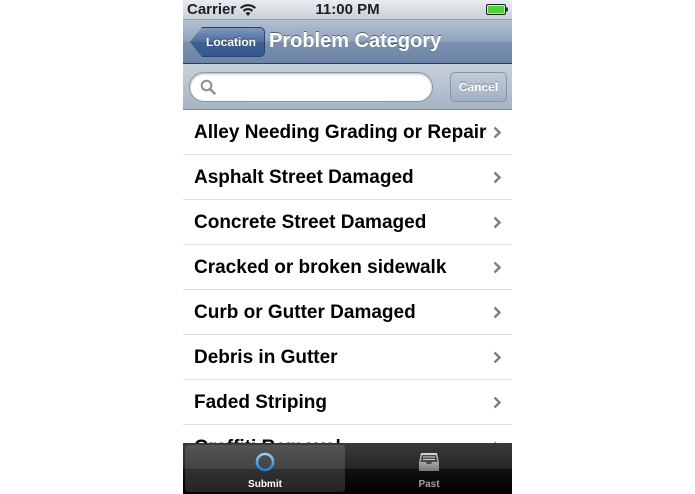 This screenshot has height=494, width=695. I want to click on search-bar: Cancel, so click(347, 87).